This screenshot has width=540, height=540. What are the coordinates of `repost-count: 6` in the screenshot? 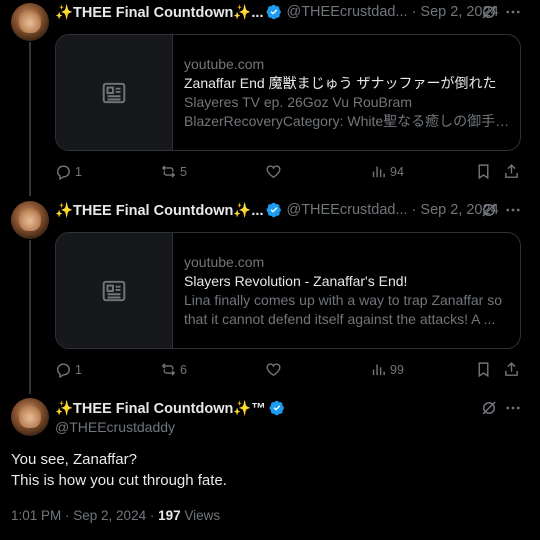 It's located at (183, 369).